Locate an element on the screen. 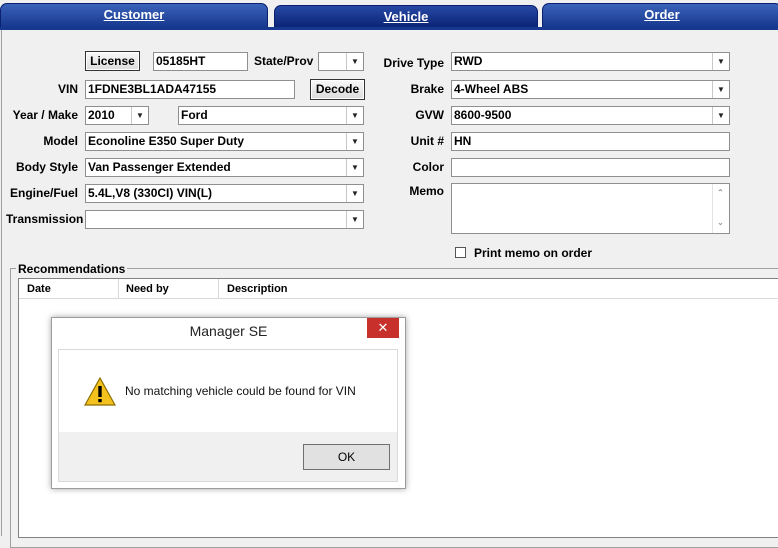  drive-type-select: RWD ▼ is located at coordinates (590, 61).